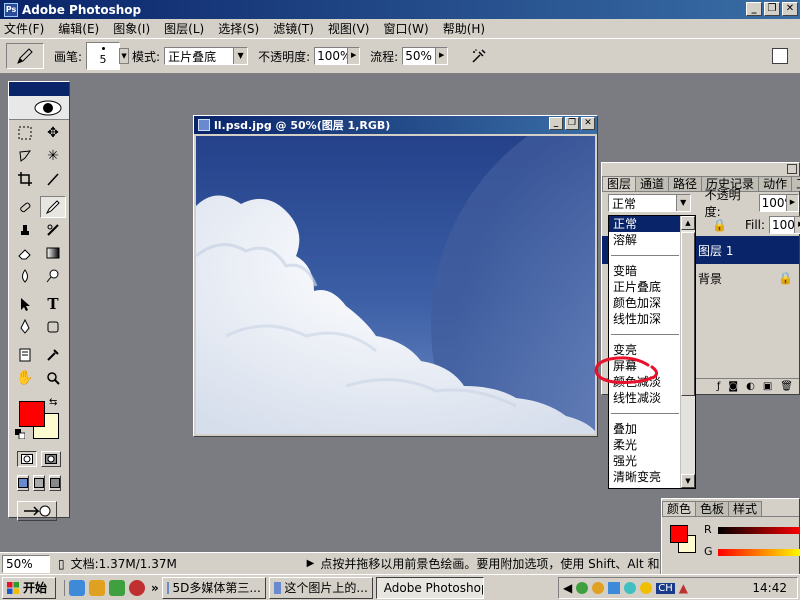 This screenshot has width=800, height=600. Describe the element at coordinates (645, 445) in the screenshot. I see `blend-mode-option: 柔光` at that location.